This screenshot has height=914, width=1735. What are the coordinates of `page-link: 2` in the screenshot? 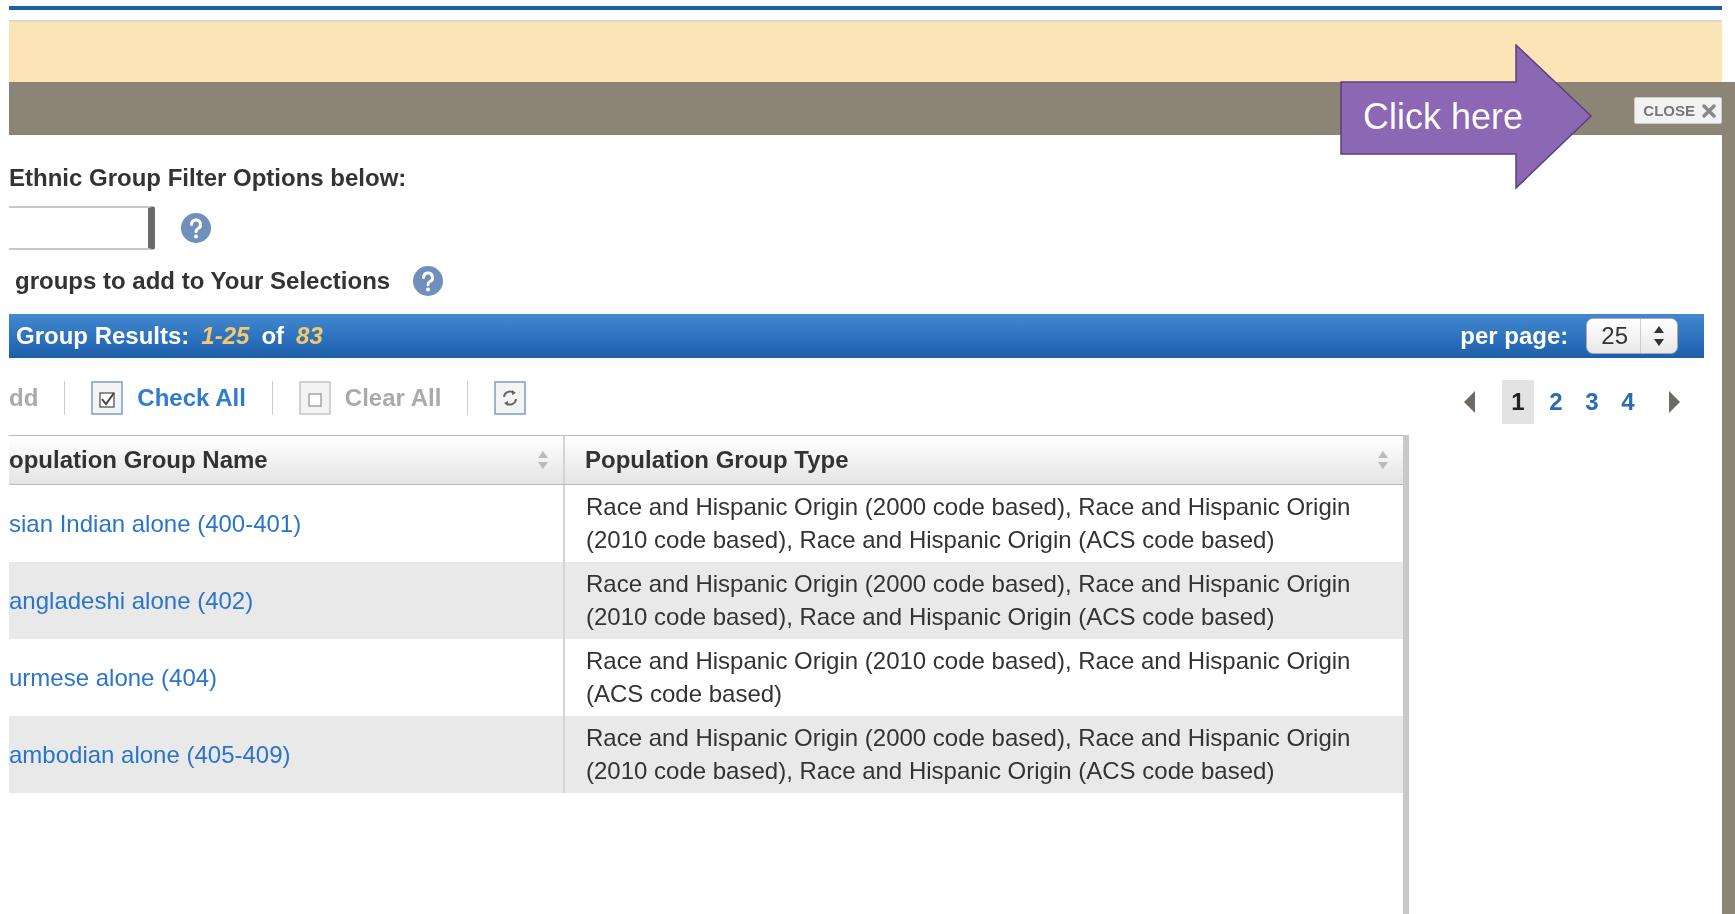 It's located at (1556, 401).